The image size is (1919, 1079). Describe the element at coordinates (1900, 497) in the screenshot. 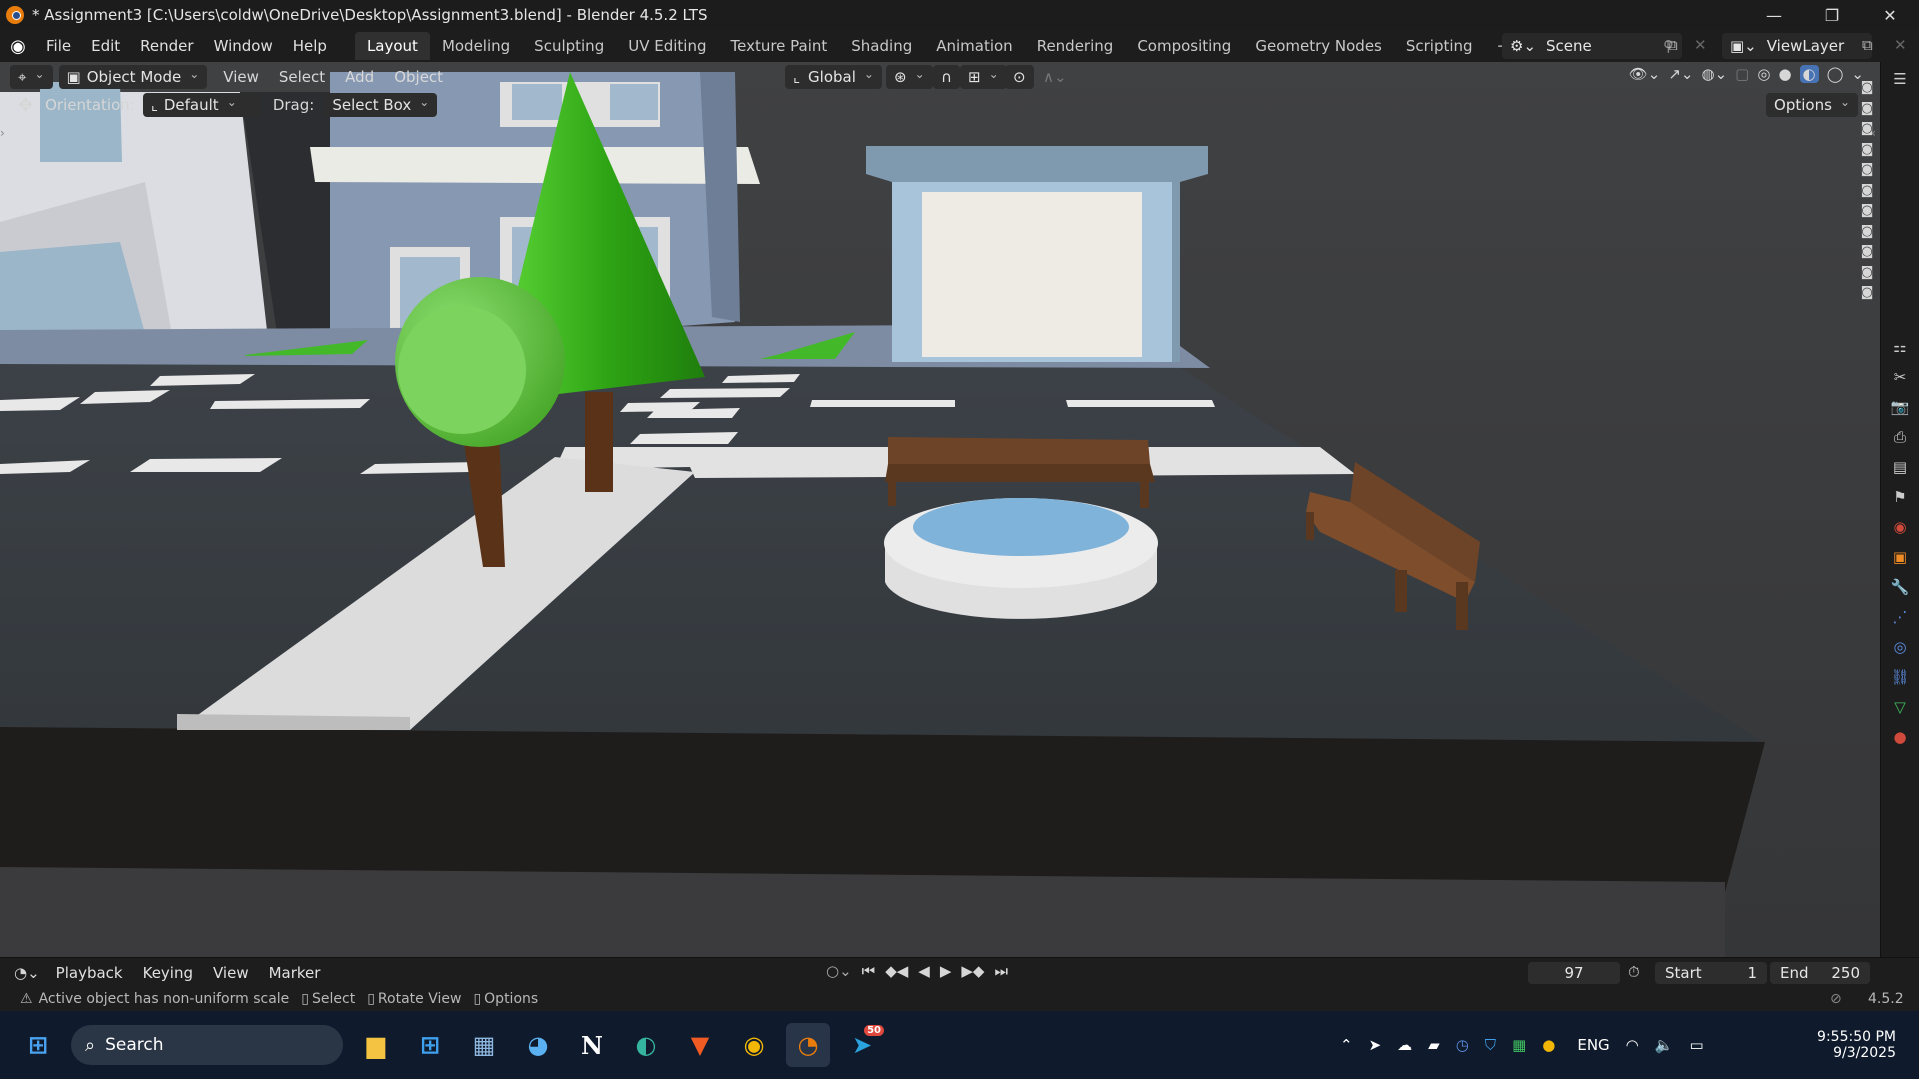

I see `scene-properties-icon: ⚑` at that location.